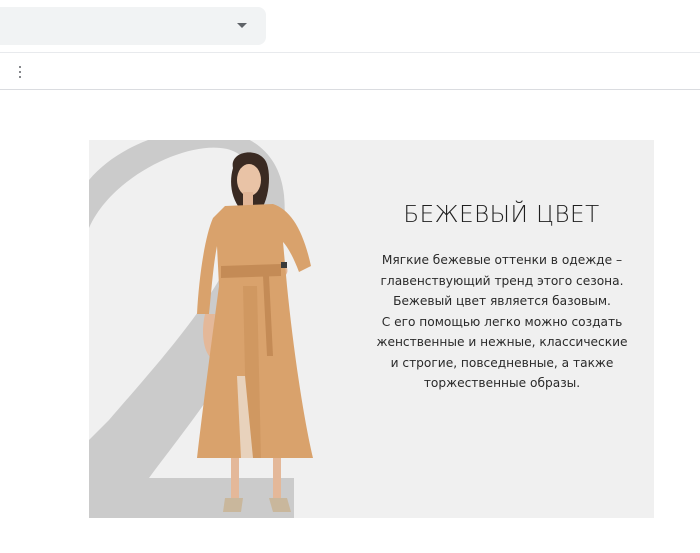  I want to click on model-photo, so click(255, 332).